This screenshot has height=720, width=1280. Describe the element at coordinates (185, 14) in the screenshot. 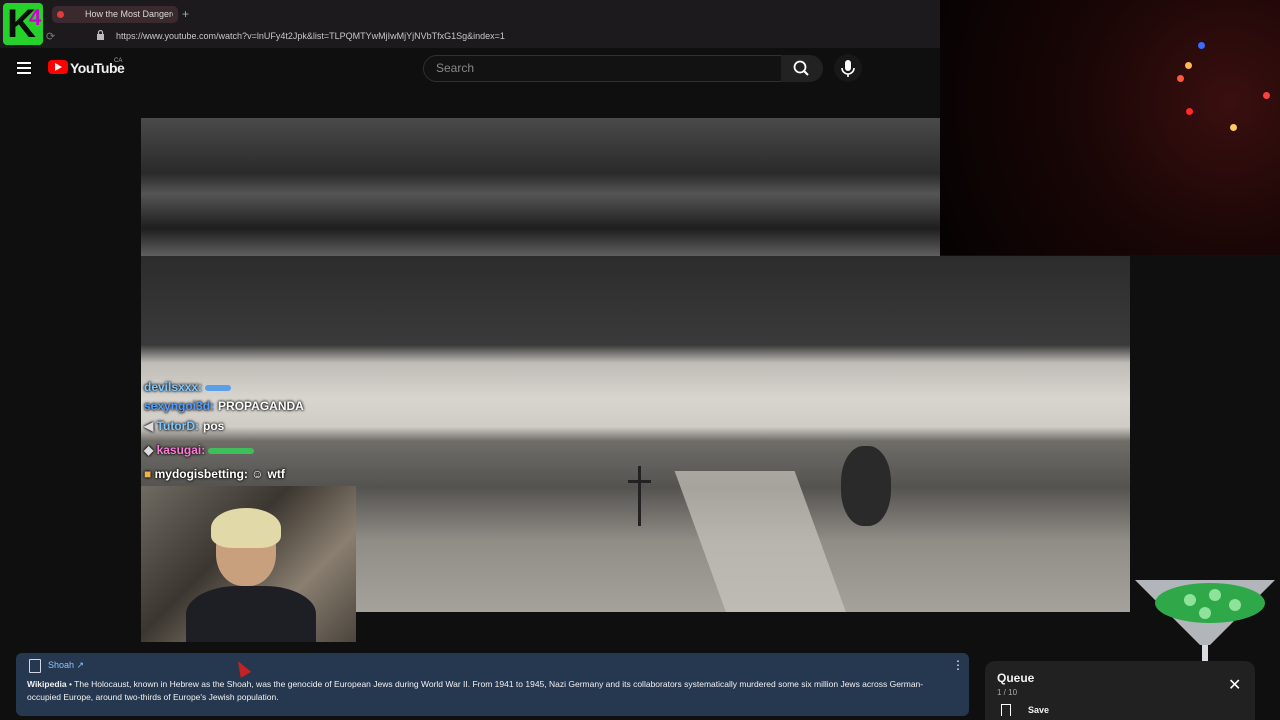

I see `new-tab-button: +` at that location.